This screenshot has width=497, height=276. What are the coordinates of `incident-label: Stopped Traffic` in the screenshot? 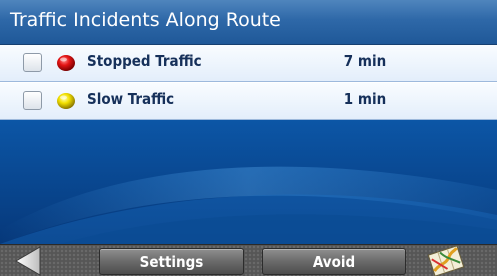 It's located at (144, 61).